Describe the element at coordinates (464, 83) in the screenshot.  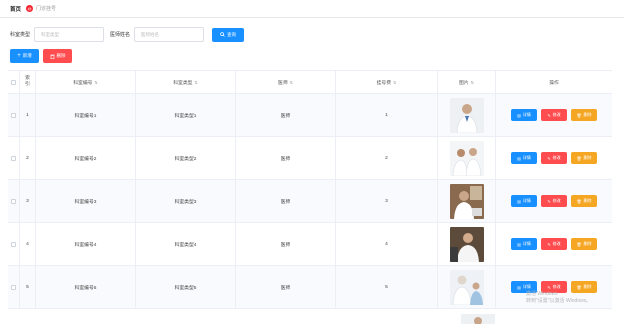
I see `header-photo-label: 图片` at that location.